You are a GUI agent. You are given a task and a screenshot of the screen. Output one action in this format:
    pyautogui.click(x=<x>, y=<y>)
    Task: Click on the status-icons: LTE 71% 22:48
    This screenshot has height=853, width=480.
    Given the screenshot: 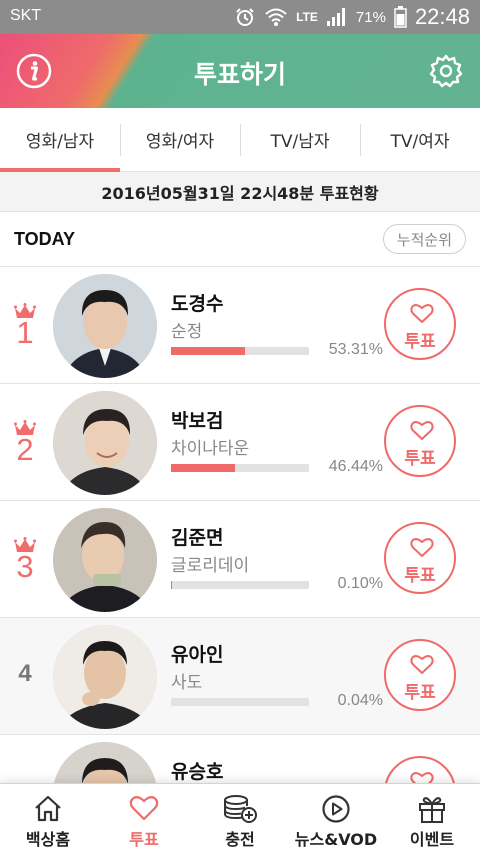 What is the action you would take?
    pyautogui.click(x=352, y=17)
    